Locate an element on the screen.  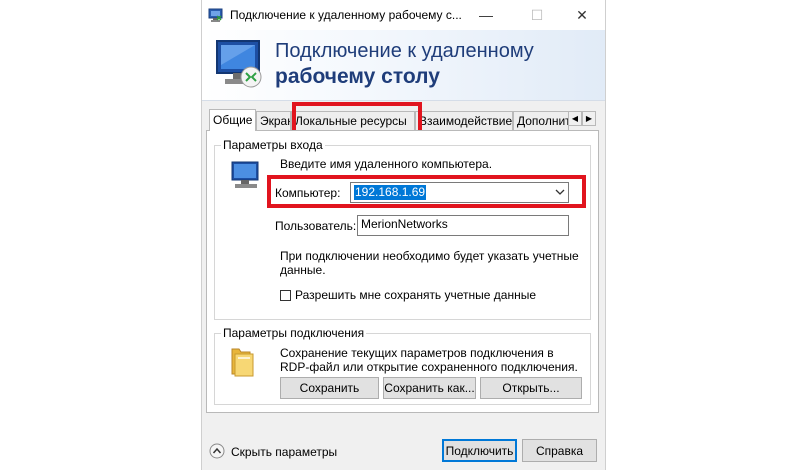
save-credentials-label: Разрешить мне сохранять учетные данные is located at coordinates (416, 295).